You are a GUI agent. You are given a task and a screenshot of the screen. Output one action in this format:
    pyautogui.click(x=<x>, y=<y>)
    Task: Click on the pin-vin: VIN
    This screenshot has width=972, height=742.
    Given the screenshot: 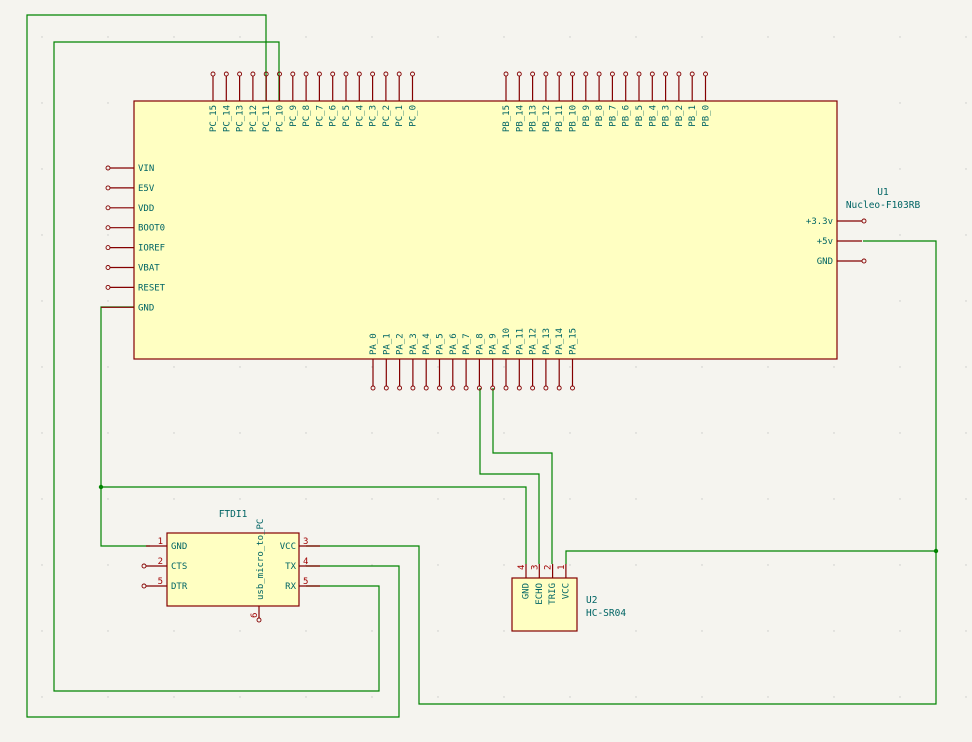 What is the action you would take?
    pyautogui.click(x=129, y=169)
    